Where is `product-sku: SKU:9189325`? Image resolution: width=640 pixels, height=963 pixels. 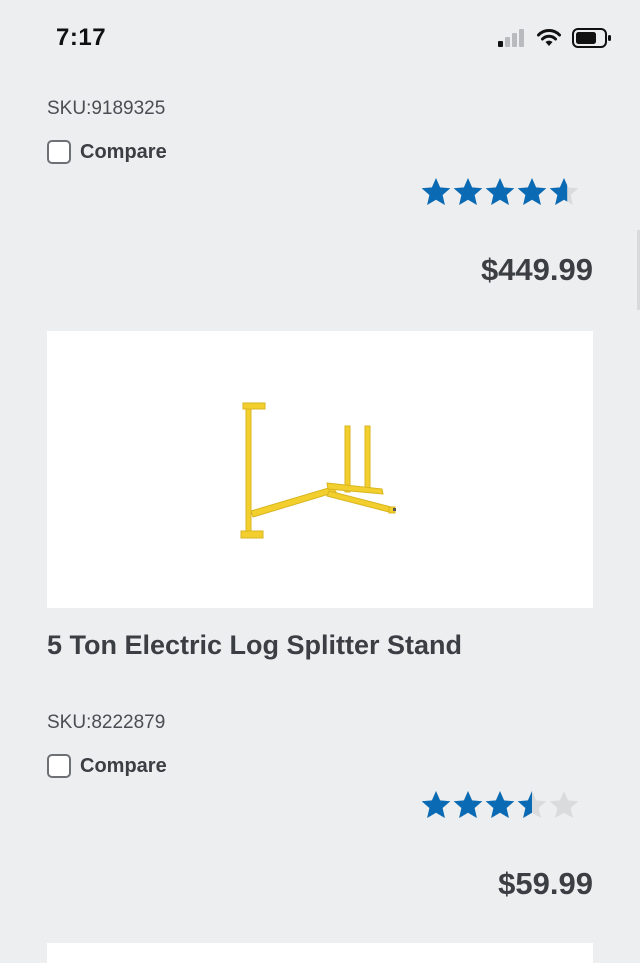 product-sku: SKU:9189325 is located at coordinates (106, 108).